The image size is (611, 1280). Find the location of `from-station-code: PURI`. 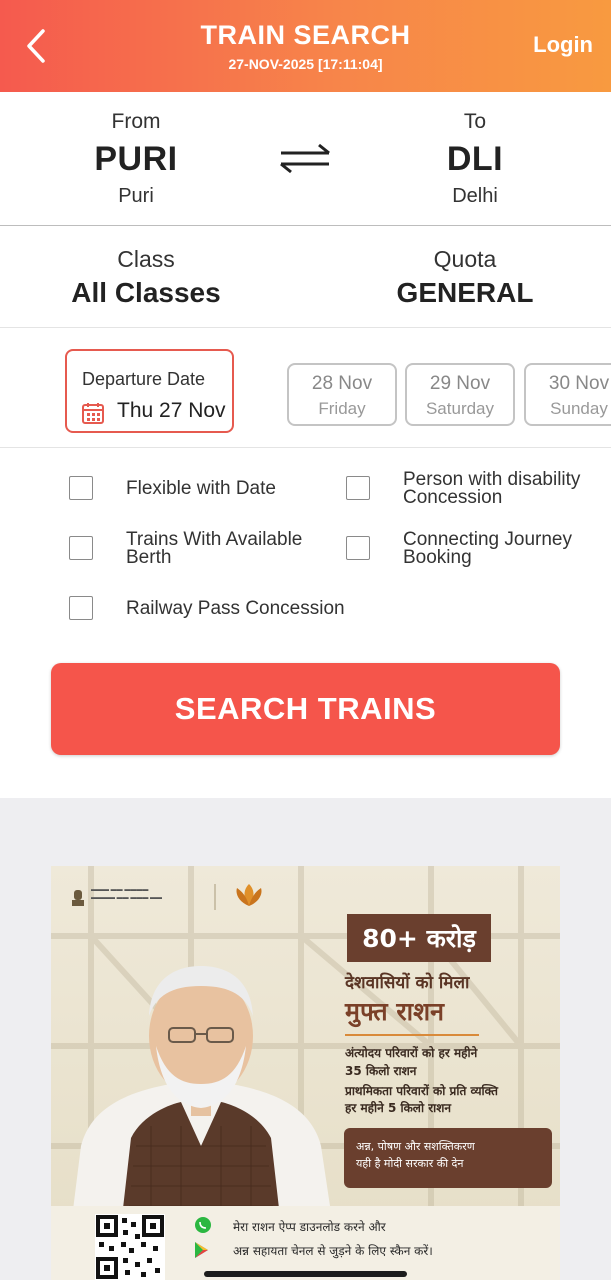

from-station-code: PURI is located at coordinates (136, 159).